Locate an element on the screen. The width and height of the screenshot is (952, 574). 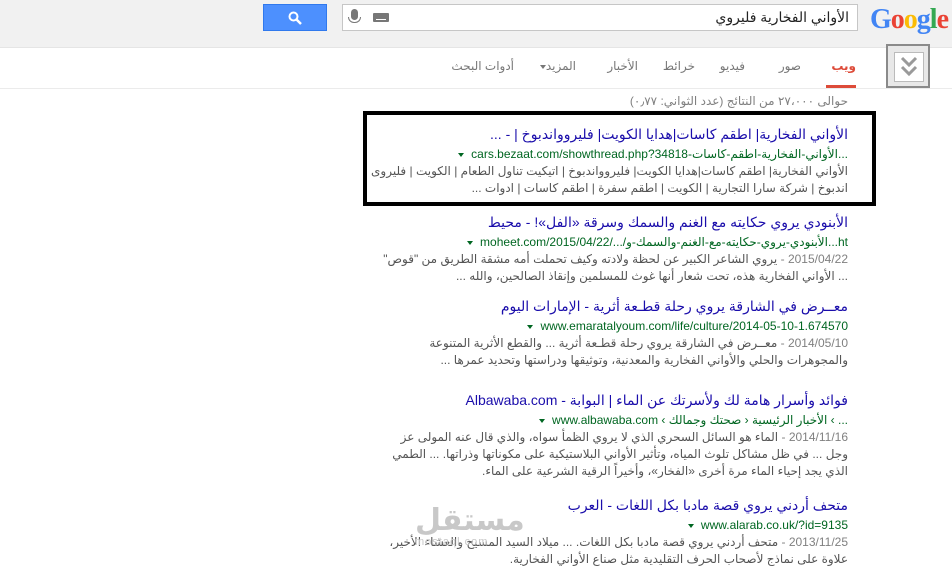
tab-videos: فيديو is located at coordinates (732, 66).